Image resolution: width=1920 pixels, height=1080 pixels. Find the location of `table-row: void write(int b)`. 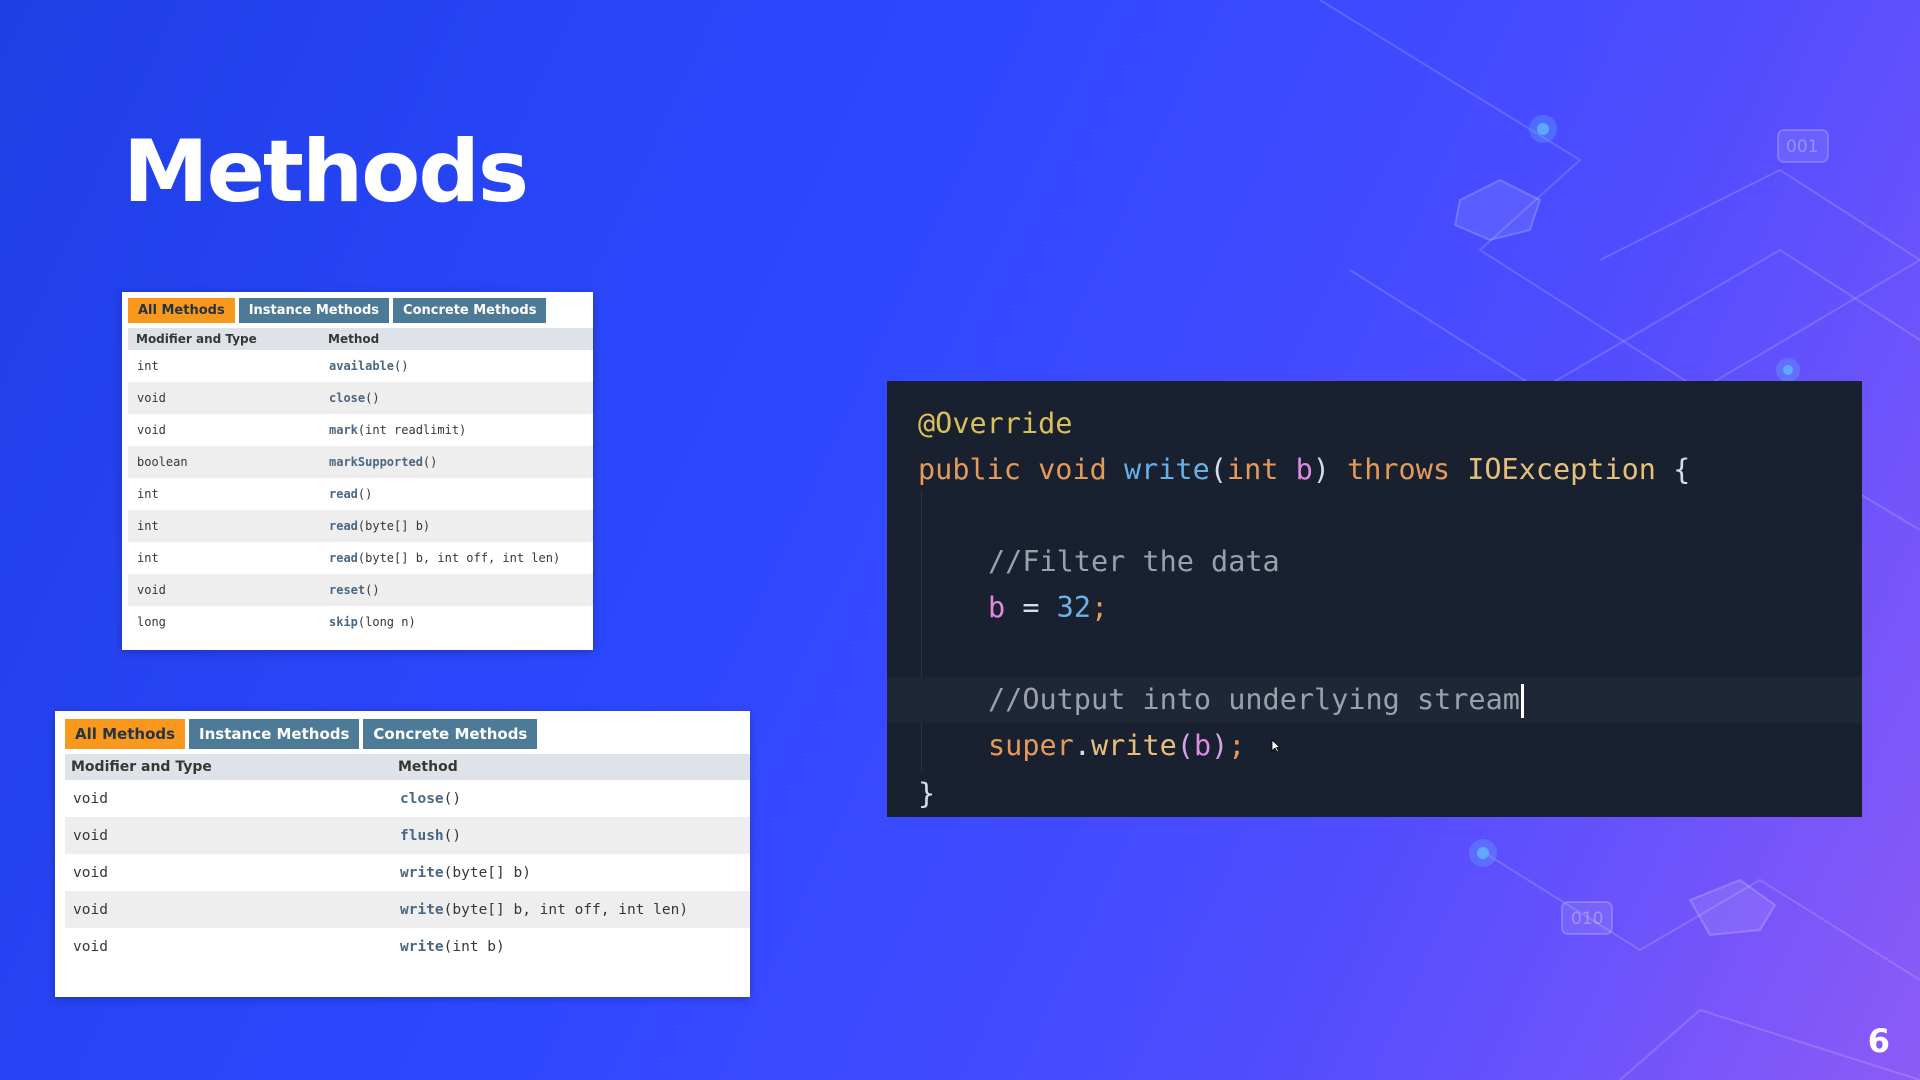

table-row: void write(int b) is located at coordinates (407, 946).